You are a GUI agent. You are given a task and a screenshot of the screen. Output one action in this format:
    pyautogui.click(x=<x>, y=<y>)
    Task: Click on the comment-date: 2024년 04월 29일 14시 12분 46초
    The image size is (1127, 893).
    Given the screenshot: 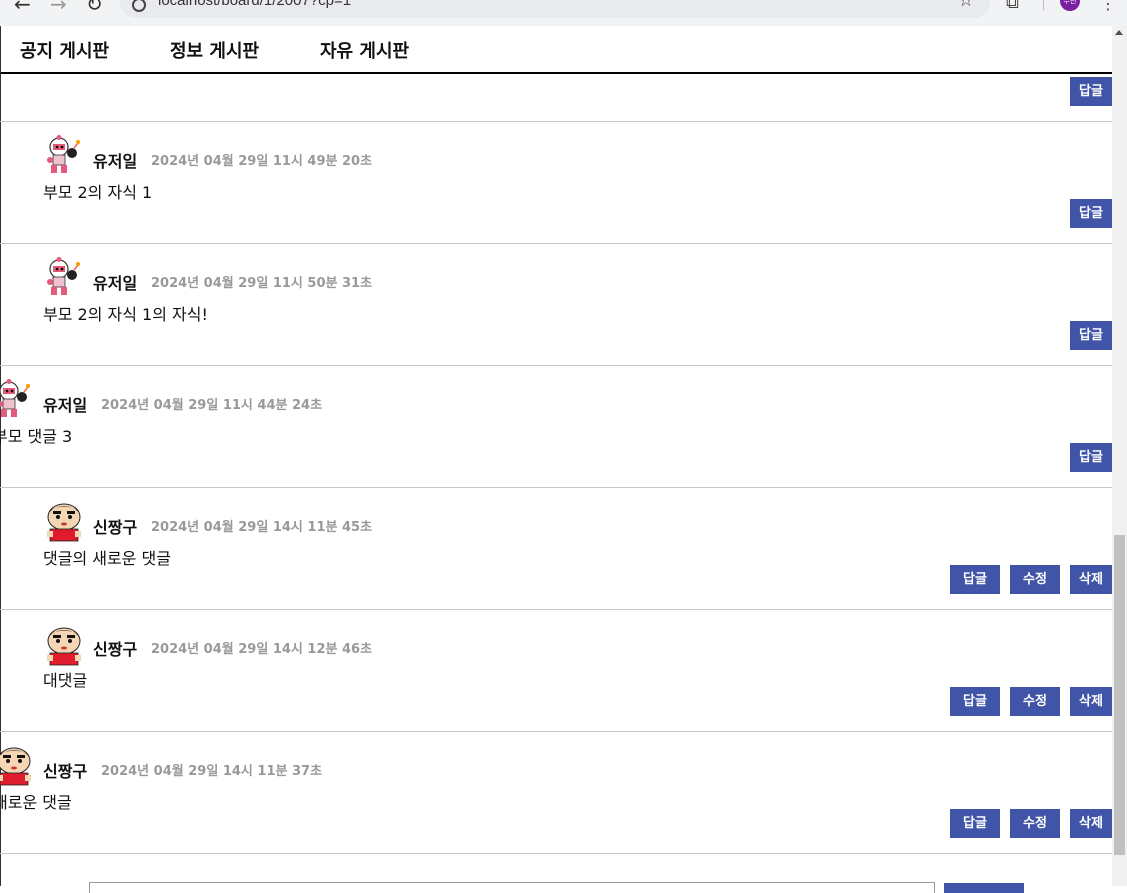 What is the action you would take?
    pyautogui.click(x=262, y=649)
    